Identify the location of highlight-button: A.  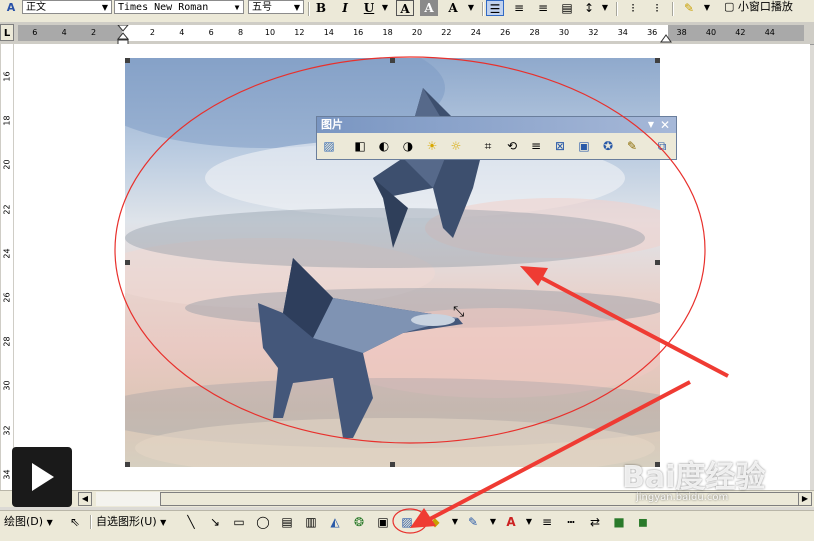
(429, 8).